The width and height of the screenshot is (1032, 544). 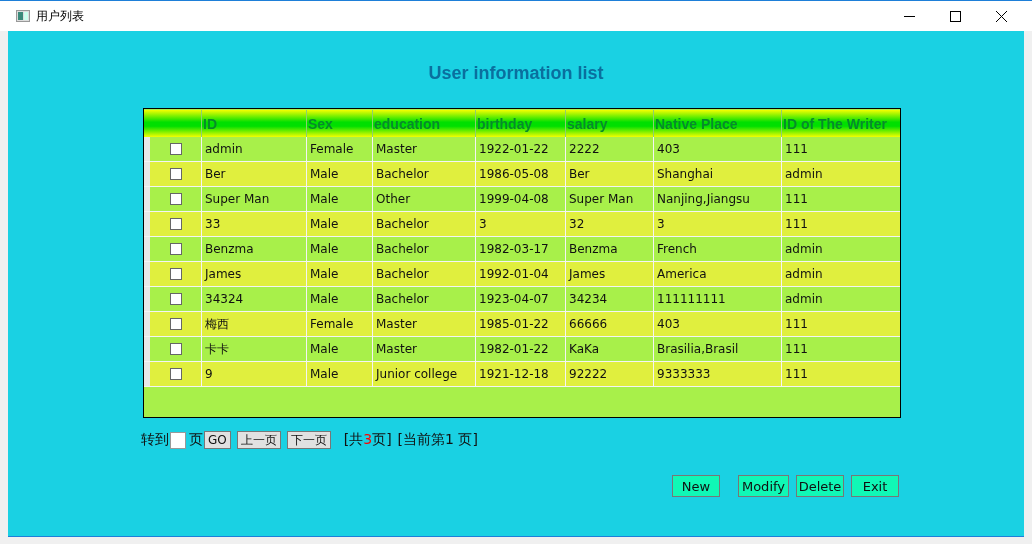 What do you see at coordinates (717, 174) in the screenshot?
I see `table-cell: Shanghai` at bounding box center [717, 174].